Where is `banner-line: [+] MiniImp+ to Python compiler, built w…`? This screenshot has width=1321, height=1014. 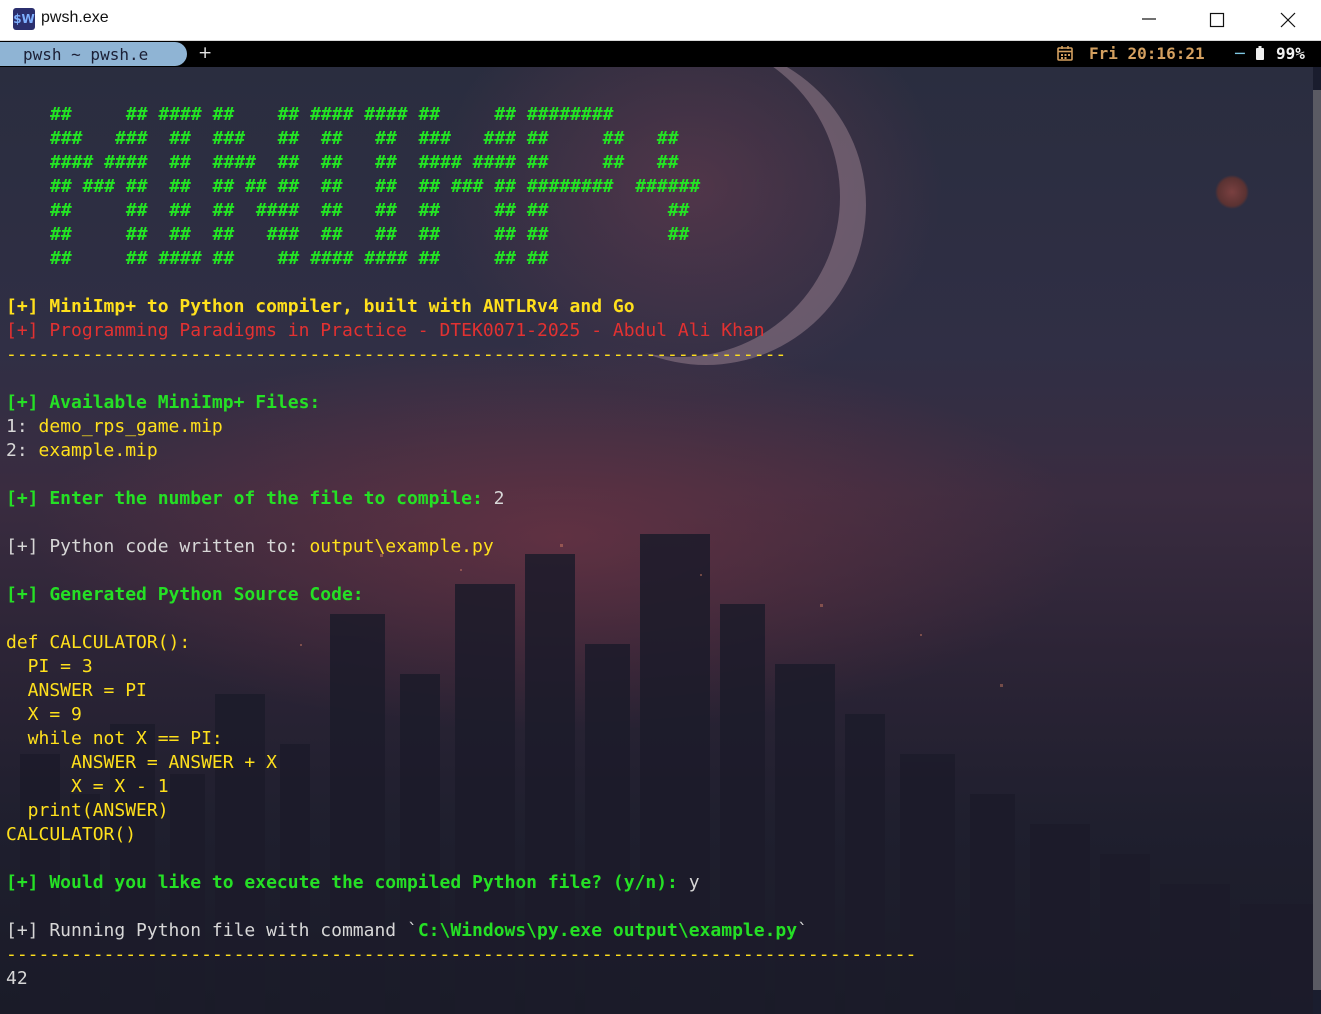
banner-line: [+] MiniImp+ to Python compiler, built w… is located at coordinates (320, 306).